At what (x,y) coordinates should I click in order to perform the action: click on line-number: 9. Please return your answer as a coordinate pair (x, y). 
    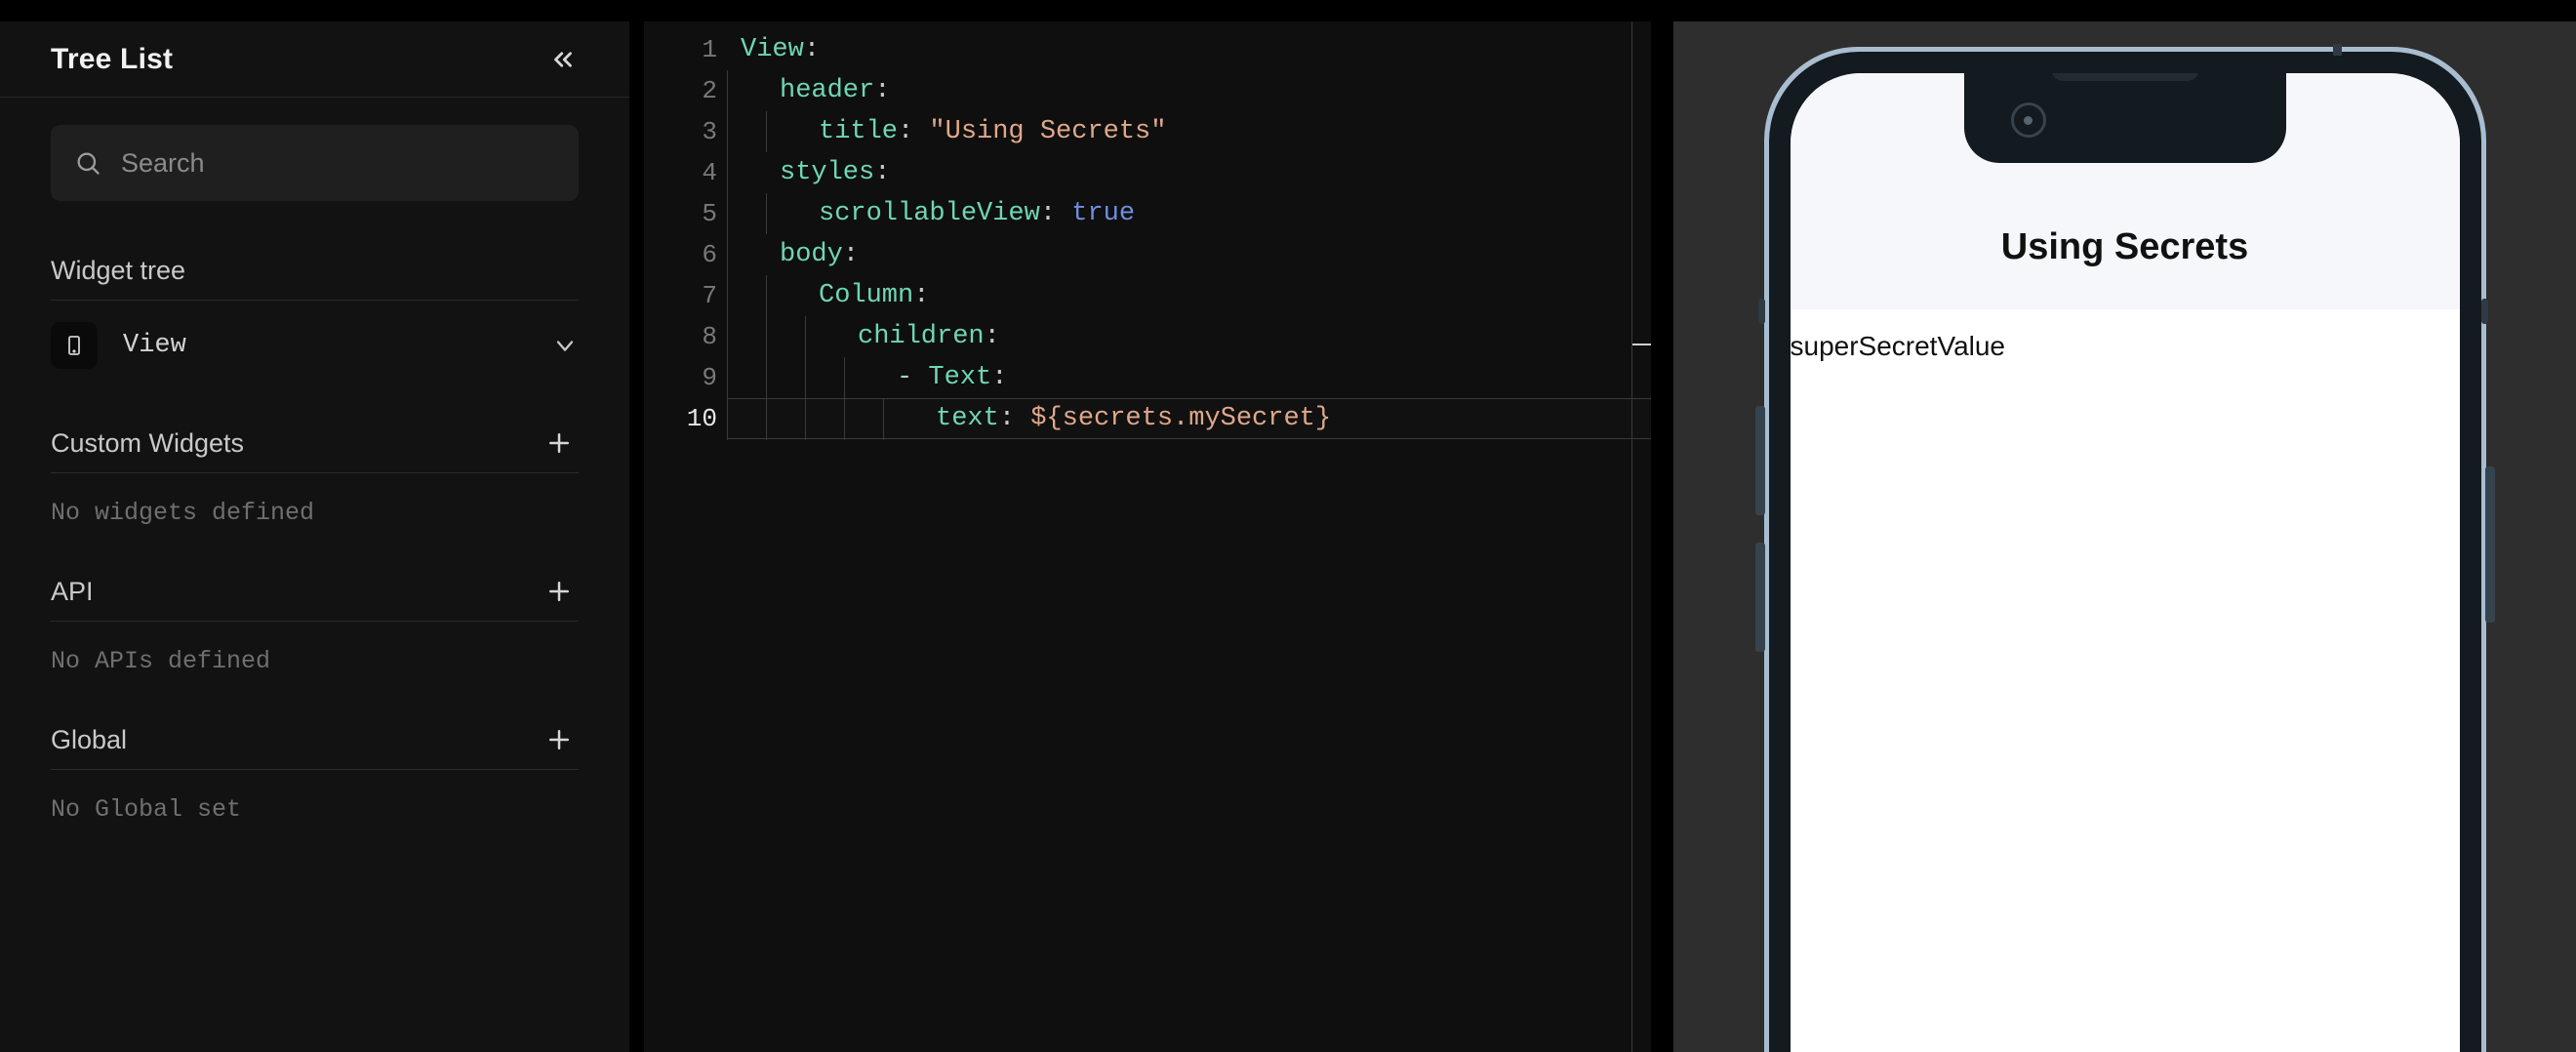
    Looking at the image, I should click on (709, 377).